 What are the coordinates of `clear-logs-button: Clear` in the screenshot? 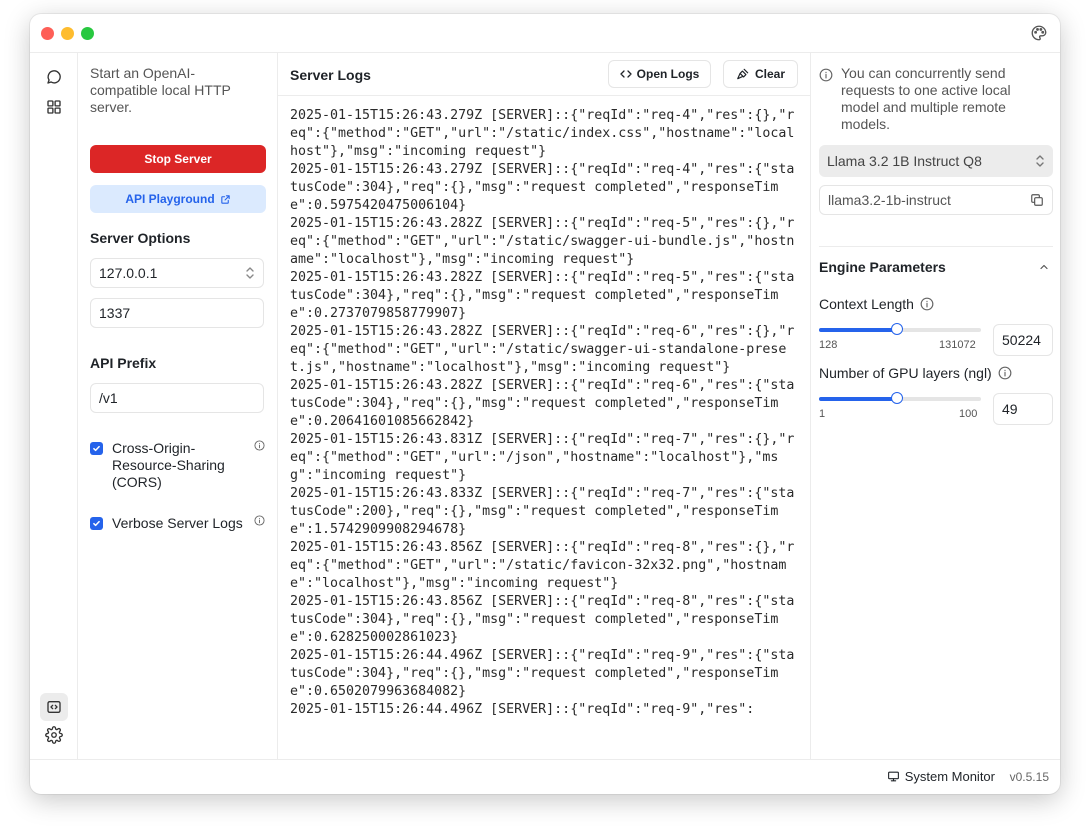 It's located at (760, 74).